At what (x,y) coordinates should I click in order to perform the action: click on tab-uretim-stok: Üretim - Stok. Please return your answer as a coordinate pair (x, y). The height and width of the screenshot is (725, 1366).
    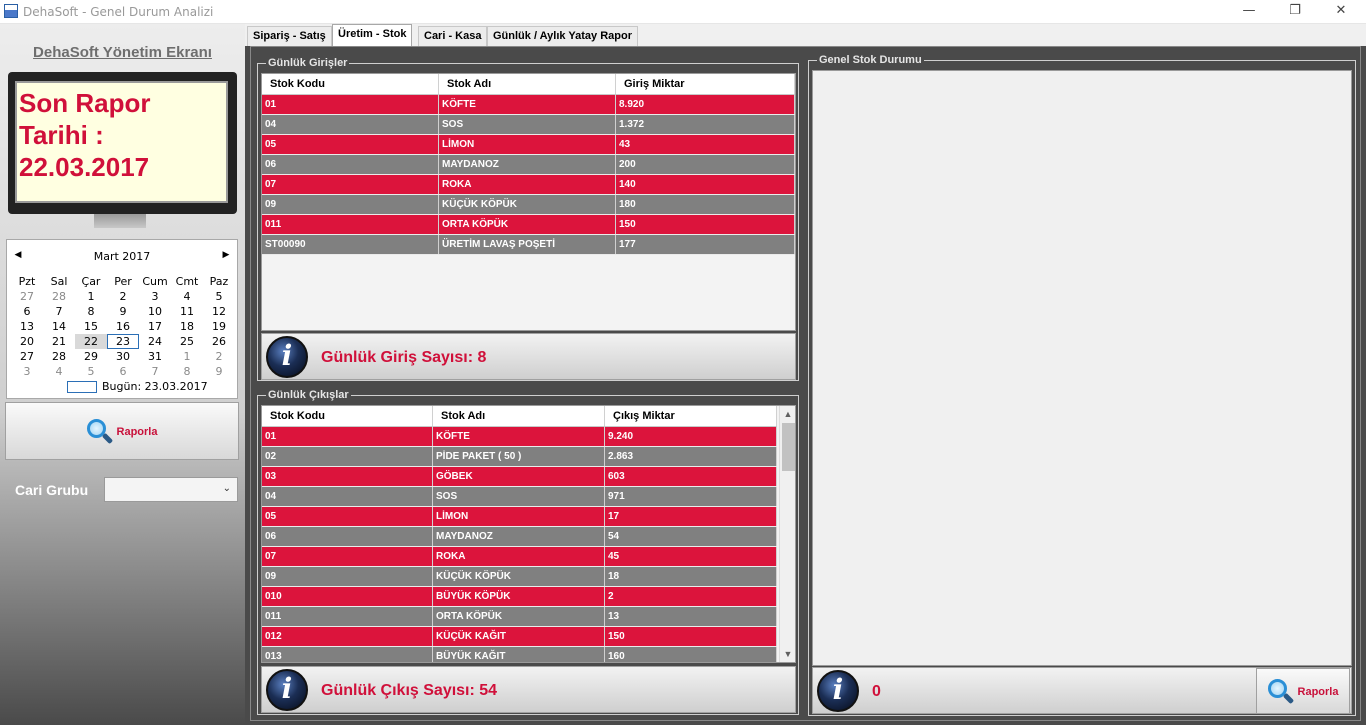
    Looking at the image, I should click on (372, 35).